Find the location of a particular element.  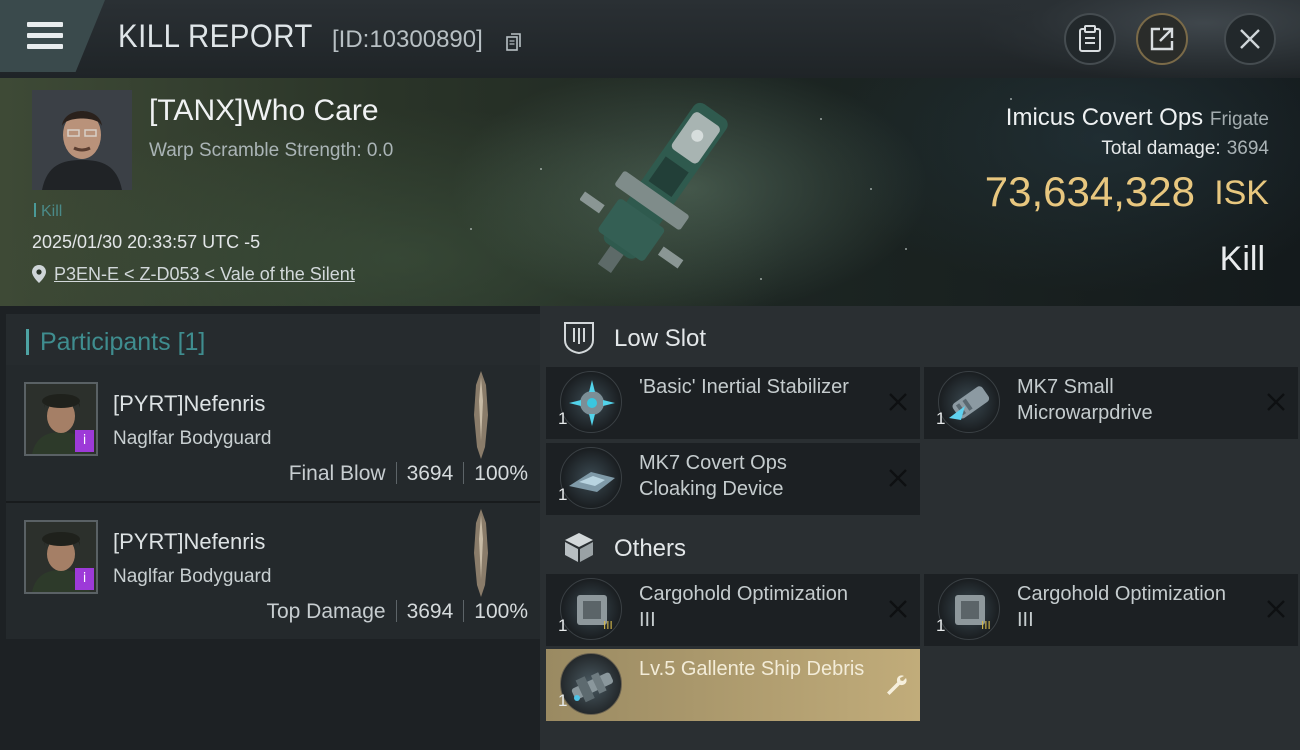

participants-label: Participants is located at coordinates (105, 342).